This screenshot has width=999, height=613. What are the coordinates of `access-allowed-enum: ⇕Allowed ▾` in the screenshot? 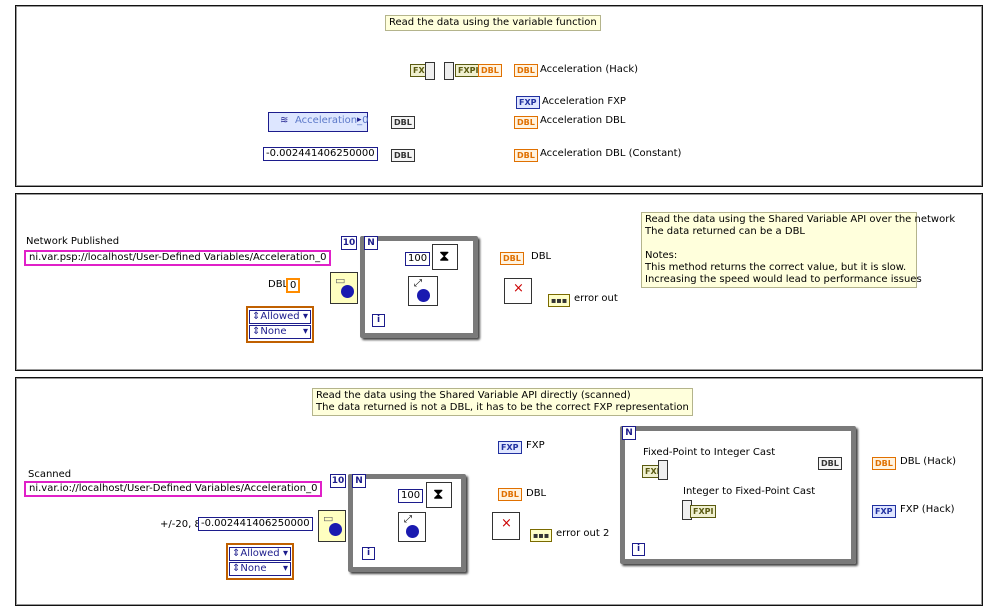 It's located at (280, 317).